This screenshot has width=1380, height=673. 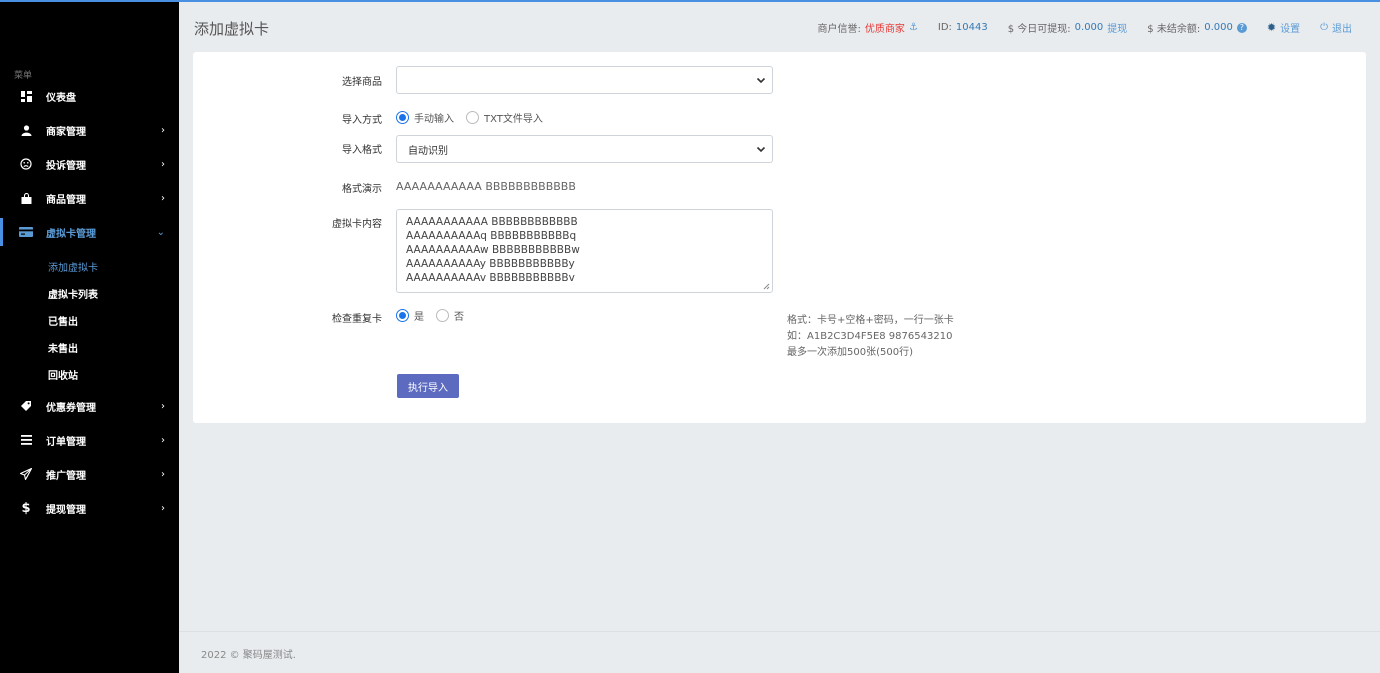 What do you see at coordinates (690, 1) in the screenshot?
I see `top-accent-bar` at bounding box center [690, 1].